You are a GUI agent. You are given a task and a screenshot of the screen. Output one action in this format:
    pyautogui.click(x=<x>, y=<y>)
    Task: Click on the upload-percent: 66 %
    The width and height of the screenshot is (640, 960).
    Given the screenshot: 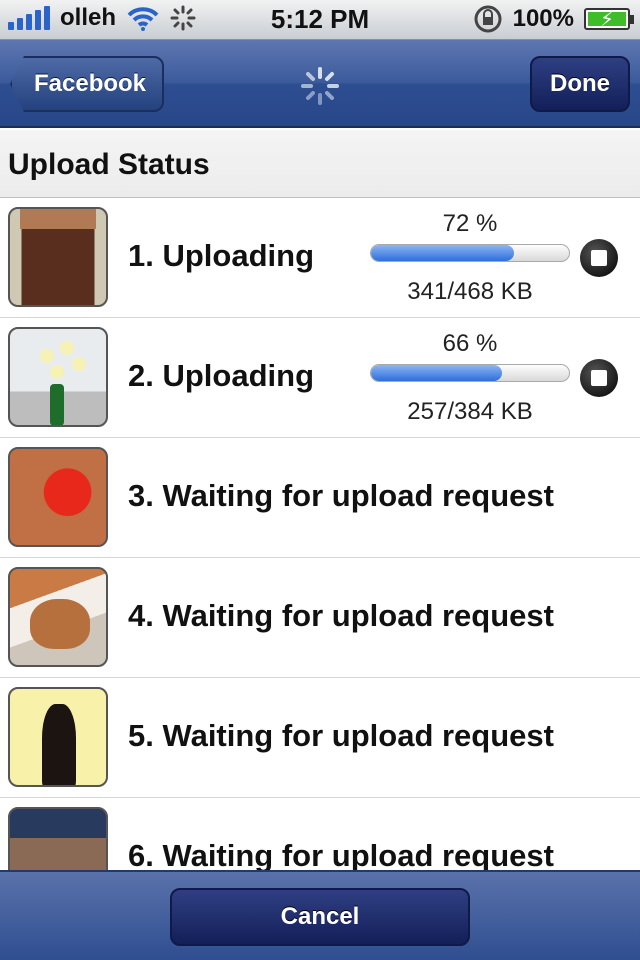 What is the action you would take?
    pyautogui.click(x=470, y=343)
    